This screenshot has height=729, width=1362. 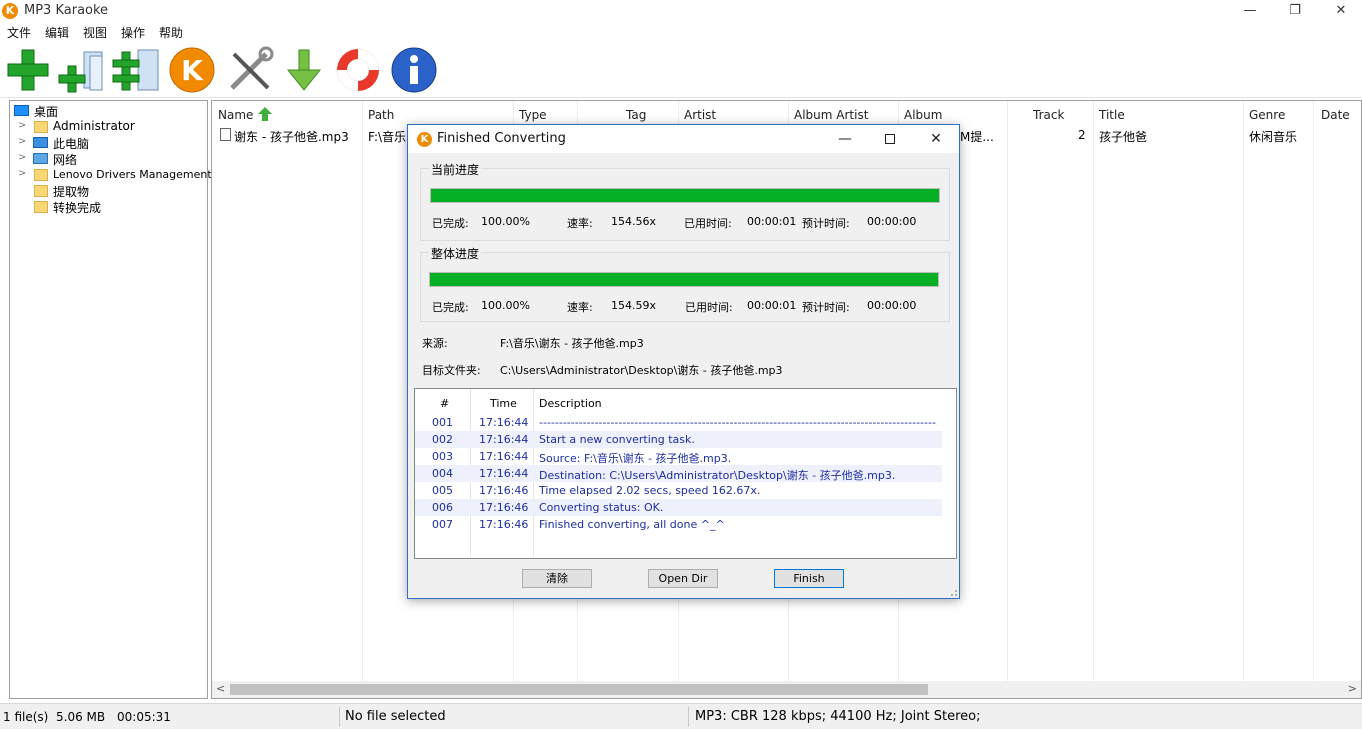 What do you see at coordinates (442, 490) in the screenshot?
I see `log-number: 005` at bounding box center [442, 490].